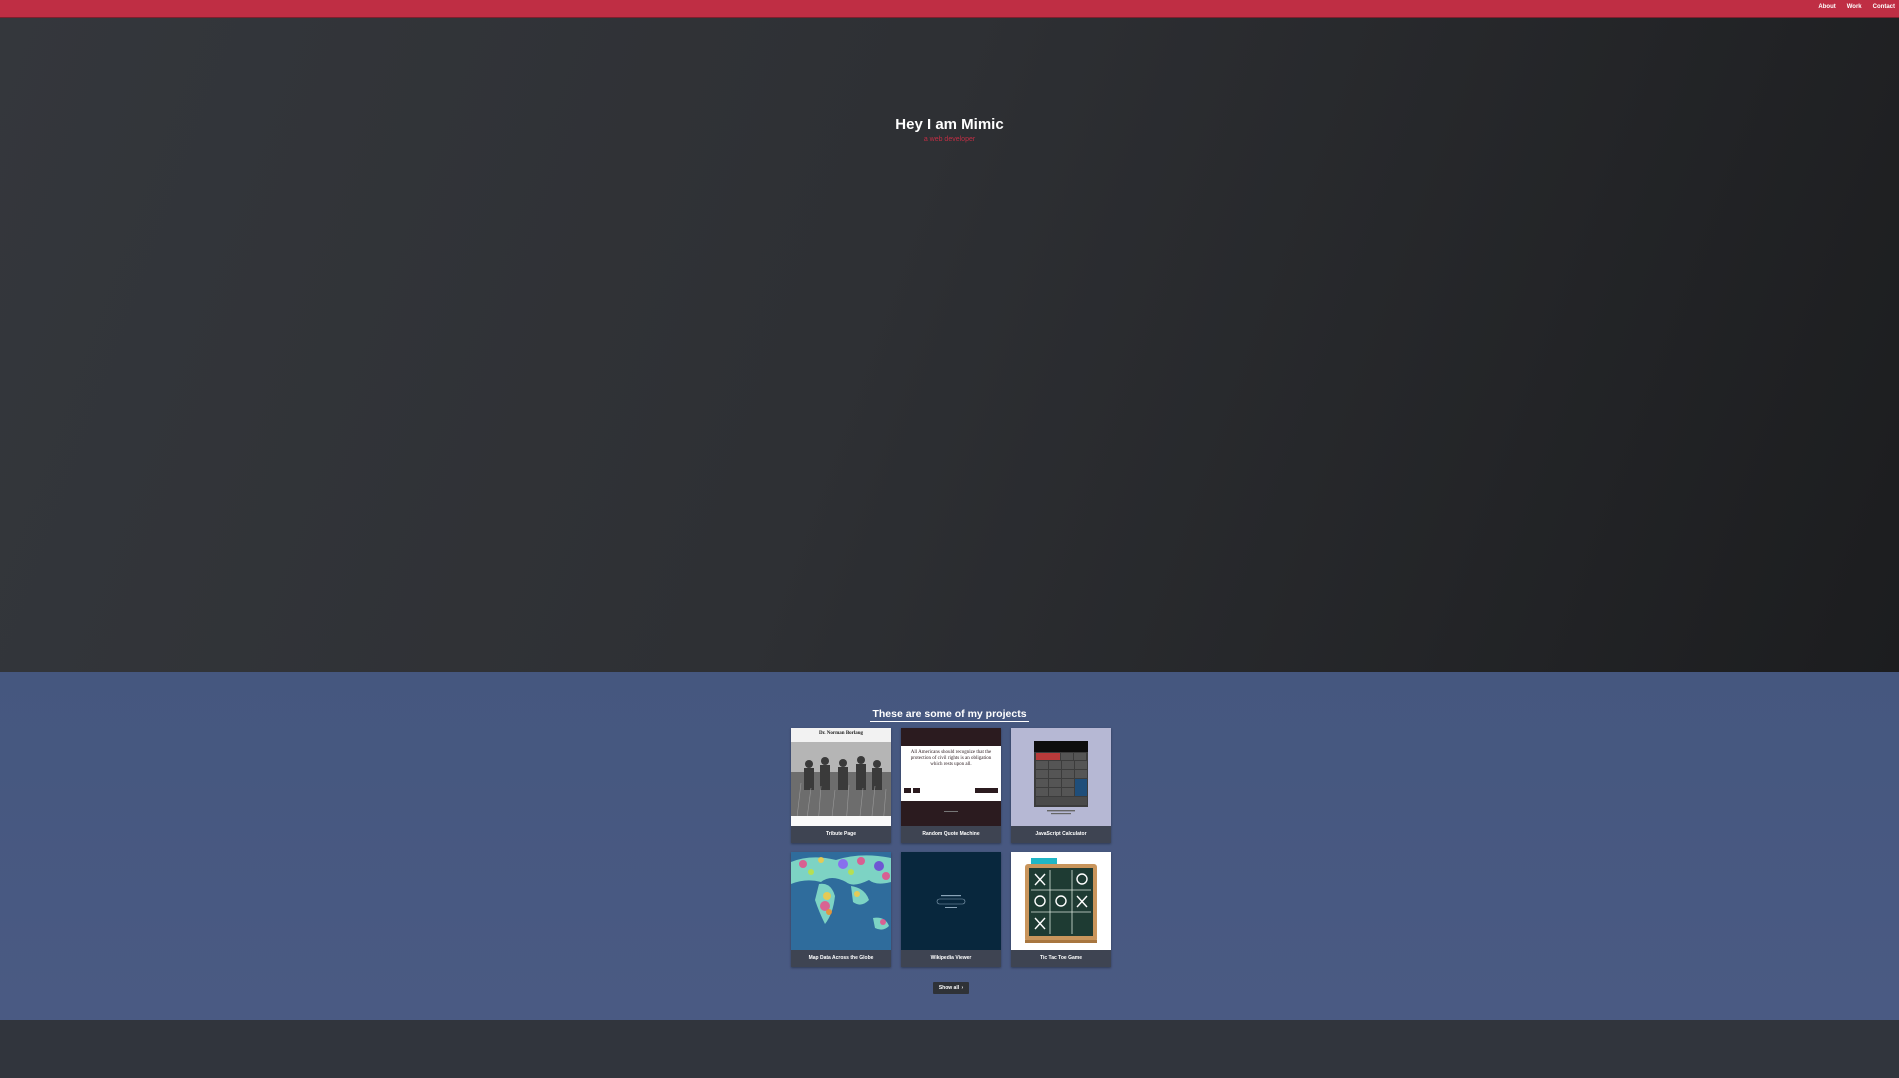 Image resolution: width=1899 pixels, height=1078 pixels. What do you see at coordinates (951, 834) in the screenshot?
I see `project-label-quote-machine: Random Quote Machine` at bounding box center [951, 834].